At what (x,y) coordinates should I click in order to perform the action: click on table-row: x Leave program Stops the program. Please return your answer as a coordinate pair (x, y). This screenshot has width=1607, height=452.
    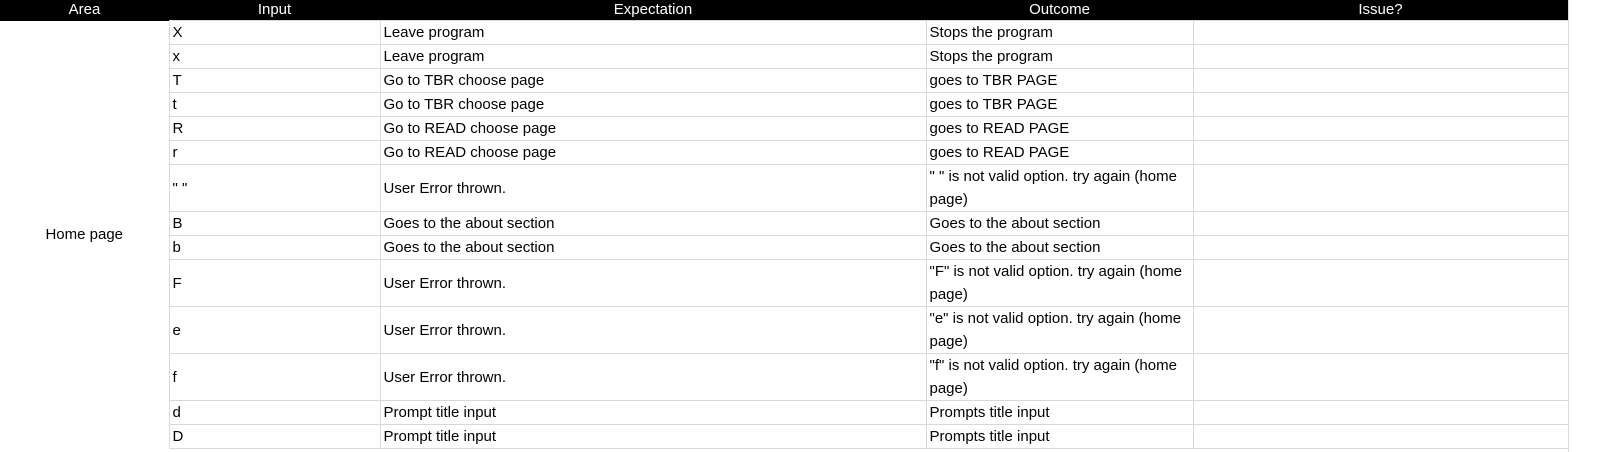
    Looking at the image, I should click on (784, 56).